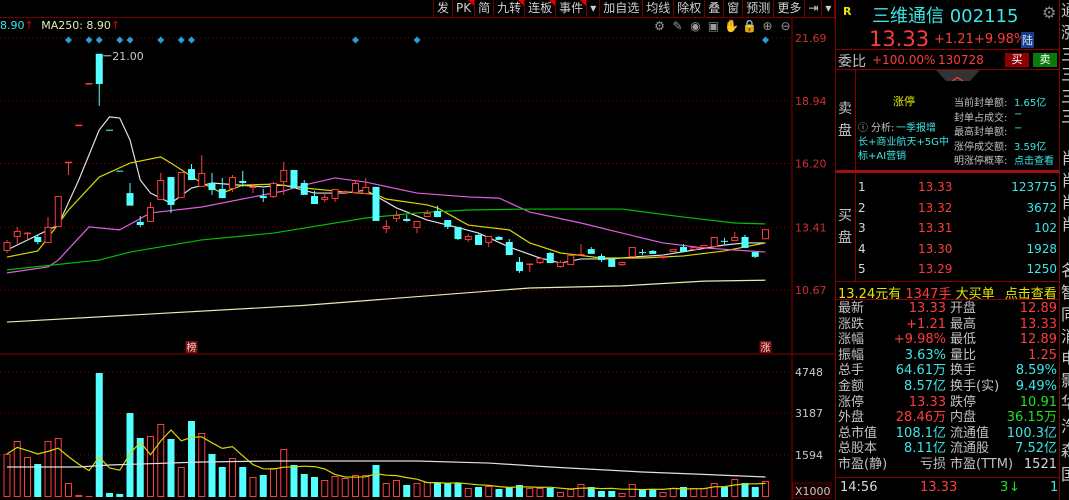 Image resolution: width=1069 pixels, height=500 pixels. What do you see at coordinates (957, 269) in the screenshot?
I see `bid-row: 5 13.29 1250` at bounding box center [957, 269].